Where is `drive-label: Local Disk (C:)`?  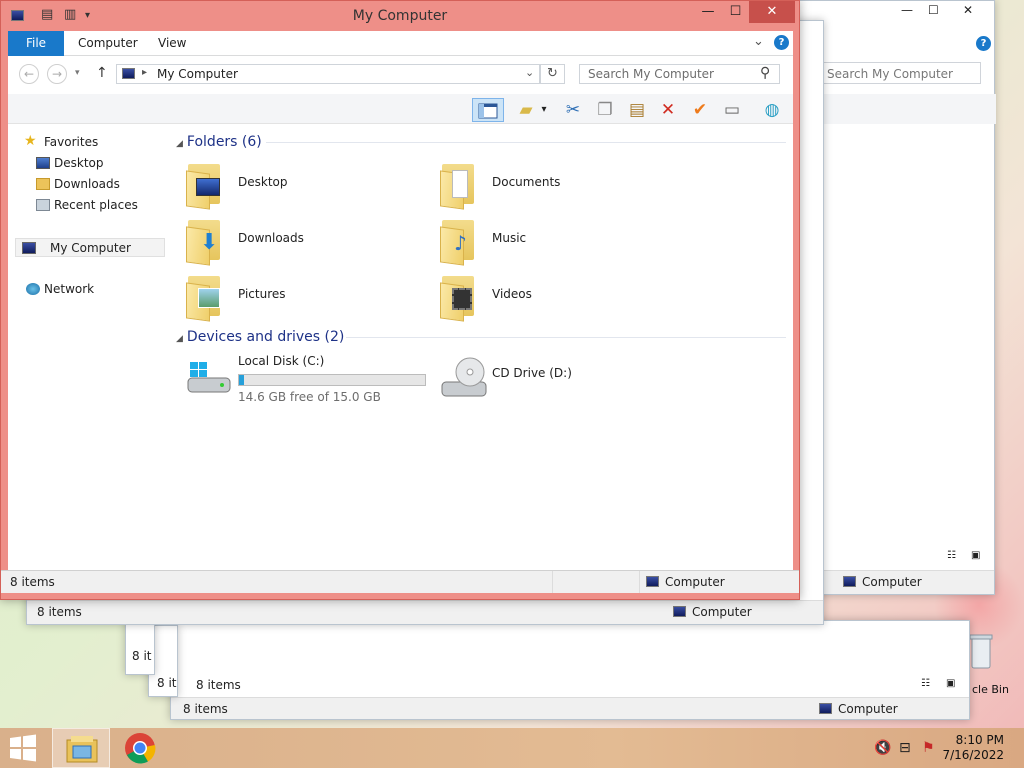 drive-label: Local Disk (C:) is located at coordinates (281, 361).